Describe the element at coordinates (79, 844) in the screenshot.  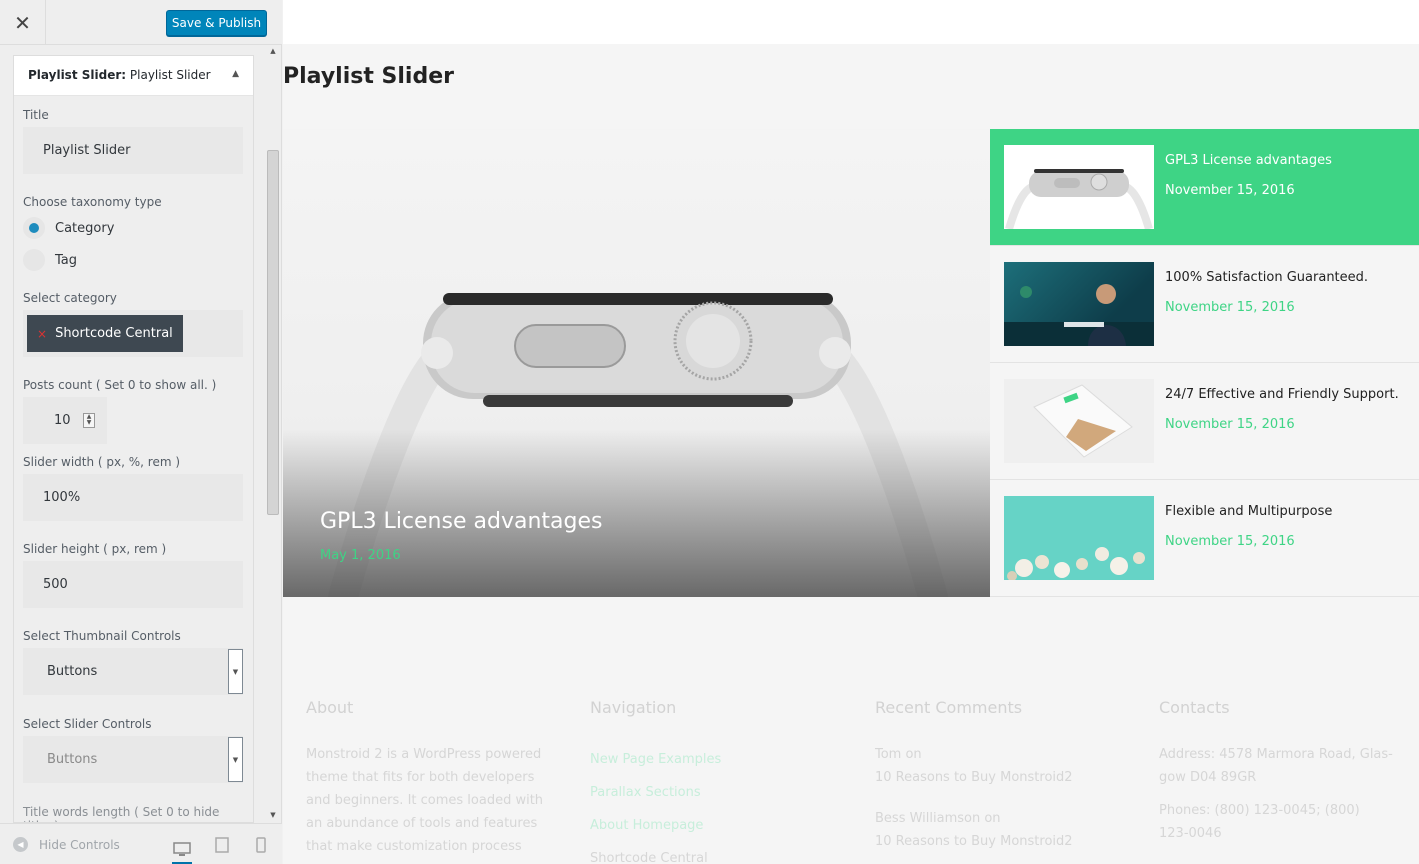
I see `hide-controls-label: Hide Controls` at that location.